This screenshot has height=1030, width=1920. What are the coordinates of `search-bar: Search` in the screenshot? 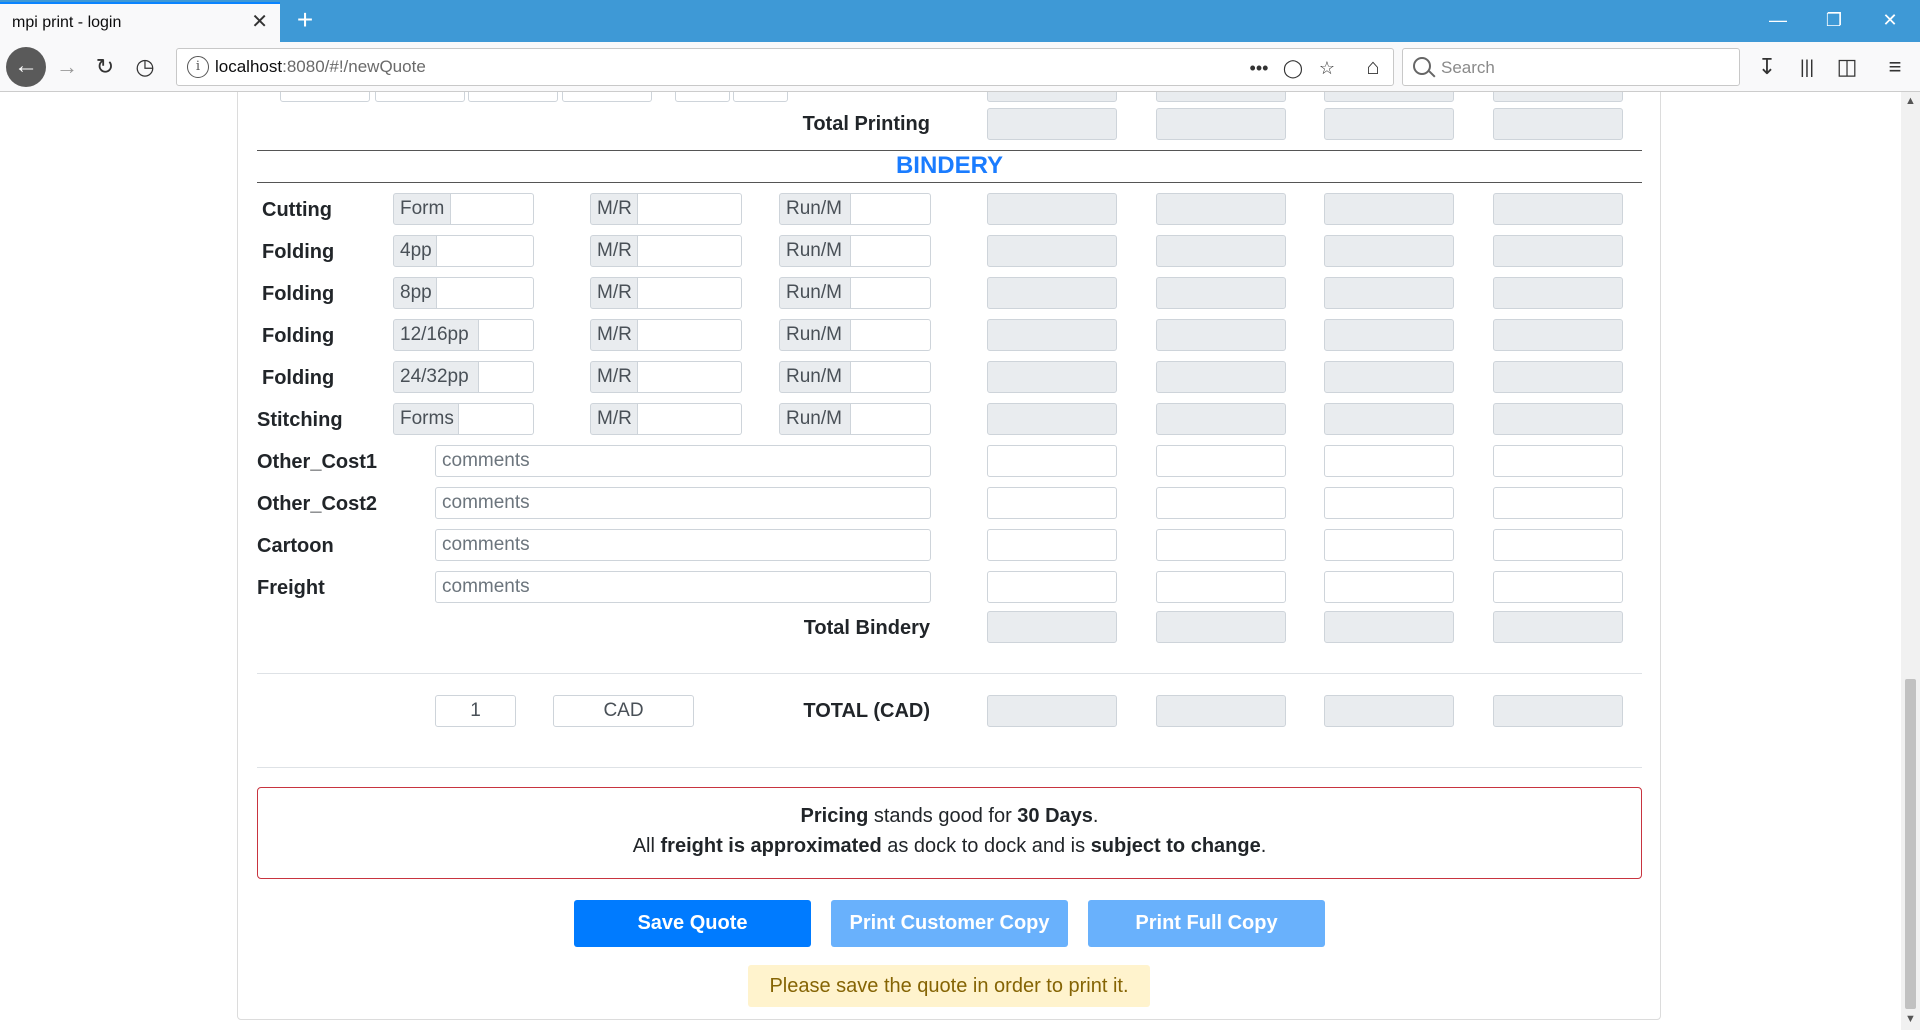 It's located at (1571, 67).